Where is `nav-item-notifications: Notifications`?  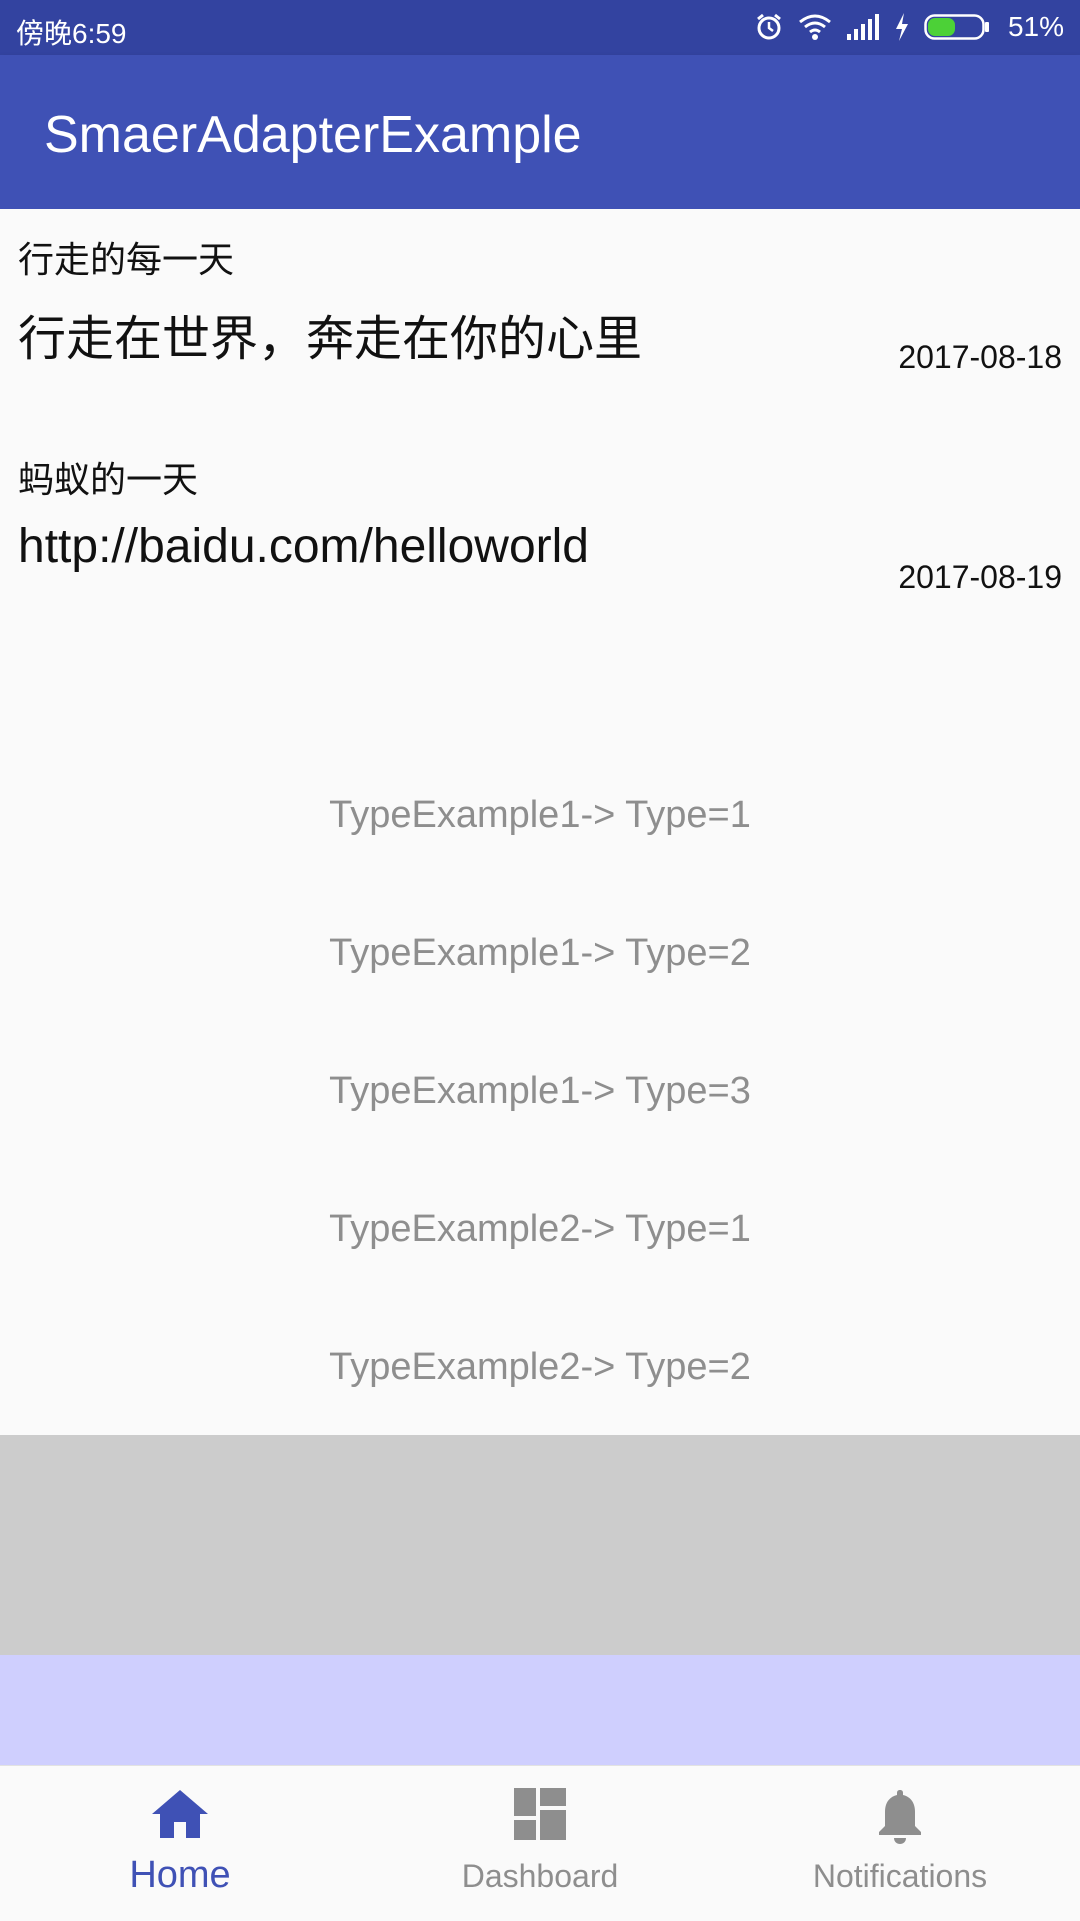
nav-item-notifications: Notifications is located at coordinates (900, 1843).